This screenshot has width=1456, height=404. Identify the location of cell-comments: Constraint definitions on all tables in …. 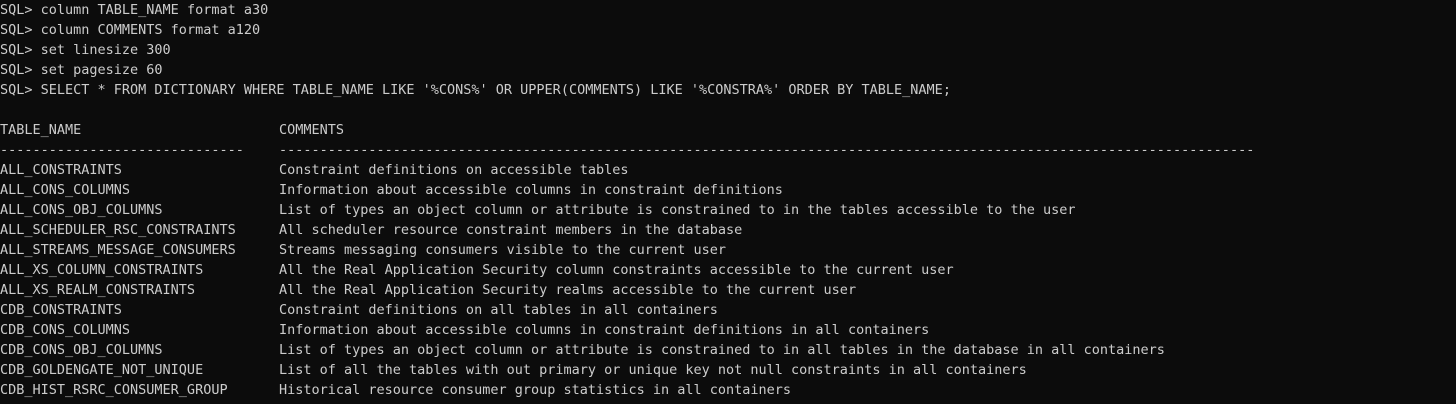
(498, 310).